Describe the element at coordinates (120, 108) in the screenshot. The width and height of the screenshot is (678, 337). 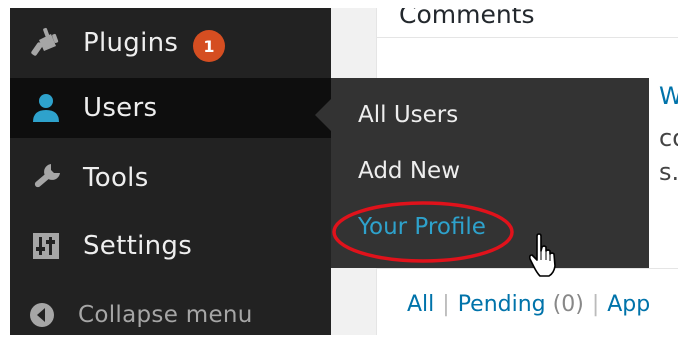
I see `sidebar-item-label: Users` at that location.